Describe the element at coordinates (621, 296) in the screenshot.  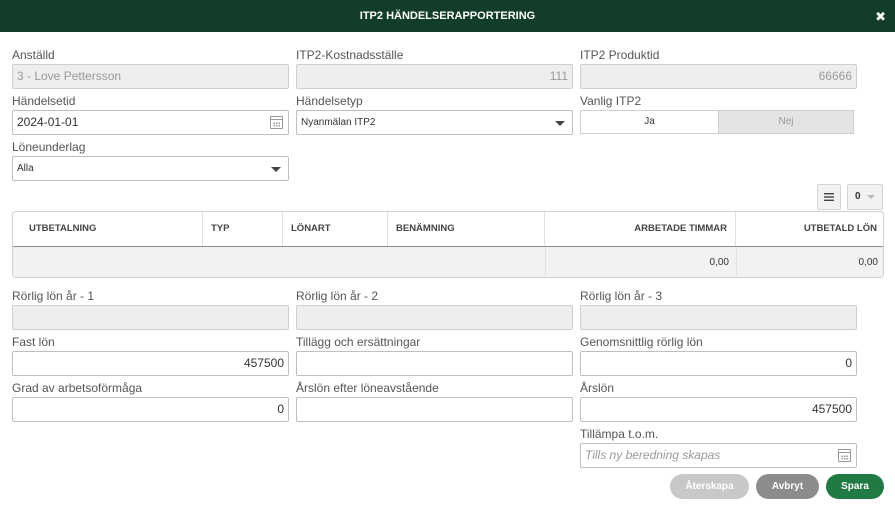
I see `rorlig3-label: Rörlig lön år - 3` at that location.